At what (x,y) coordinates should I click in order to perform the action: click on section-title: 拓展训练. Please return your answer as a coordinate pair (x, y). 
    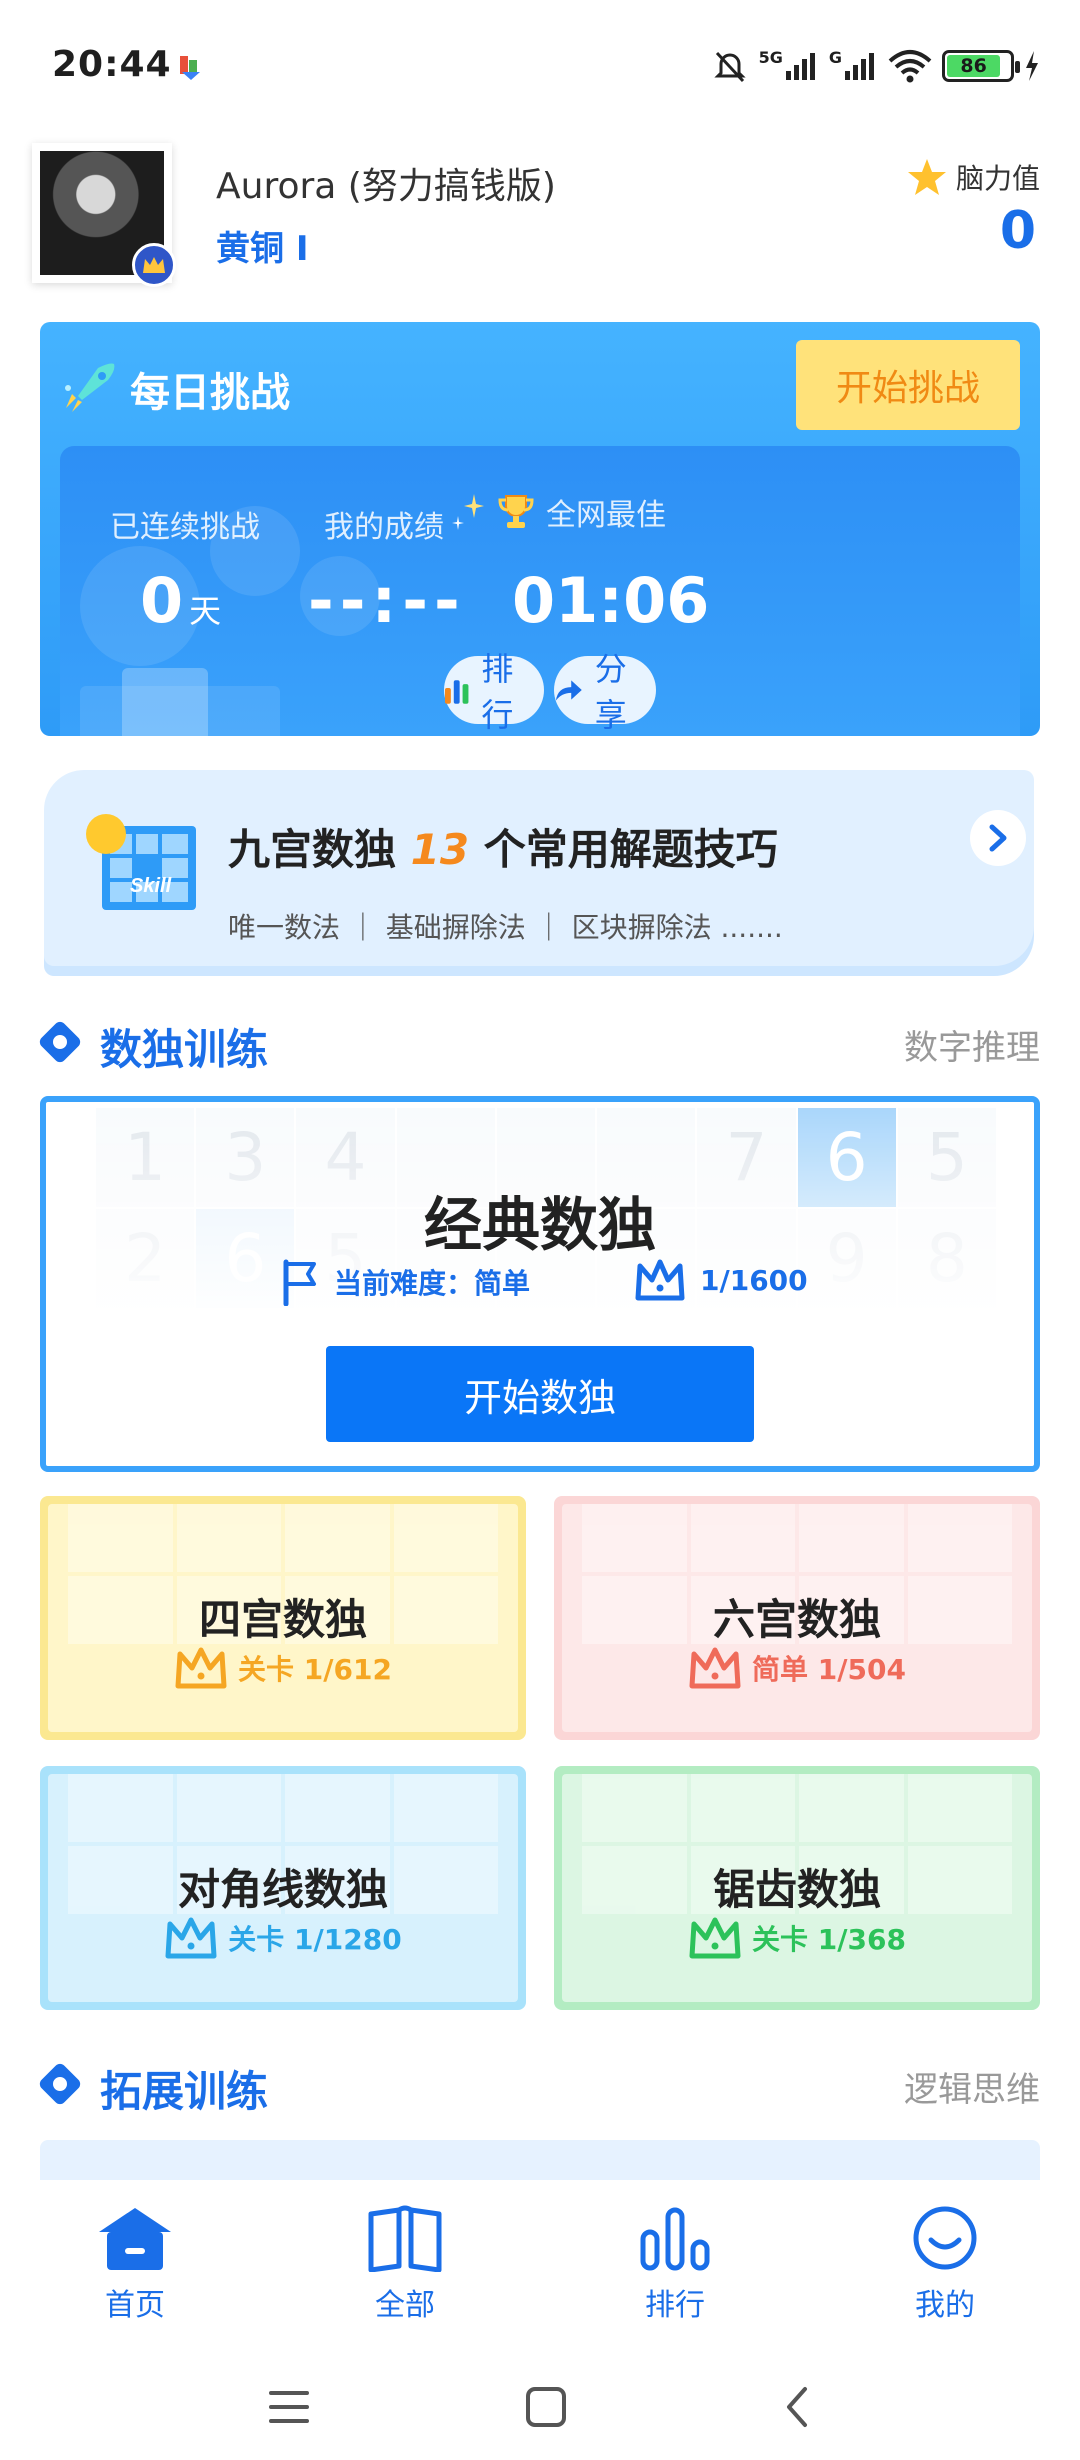
    Looking at the image, I should click on (184, 2091).